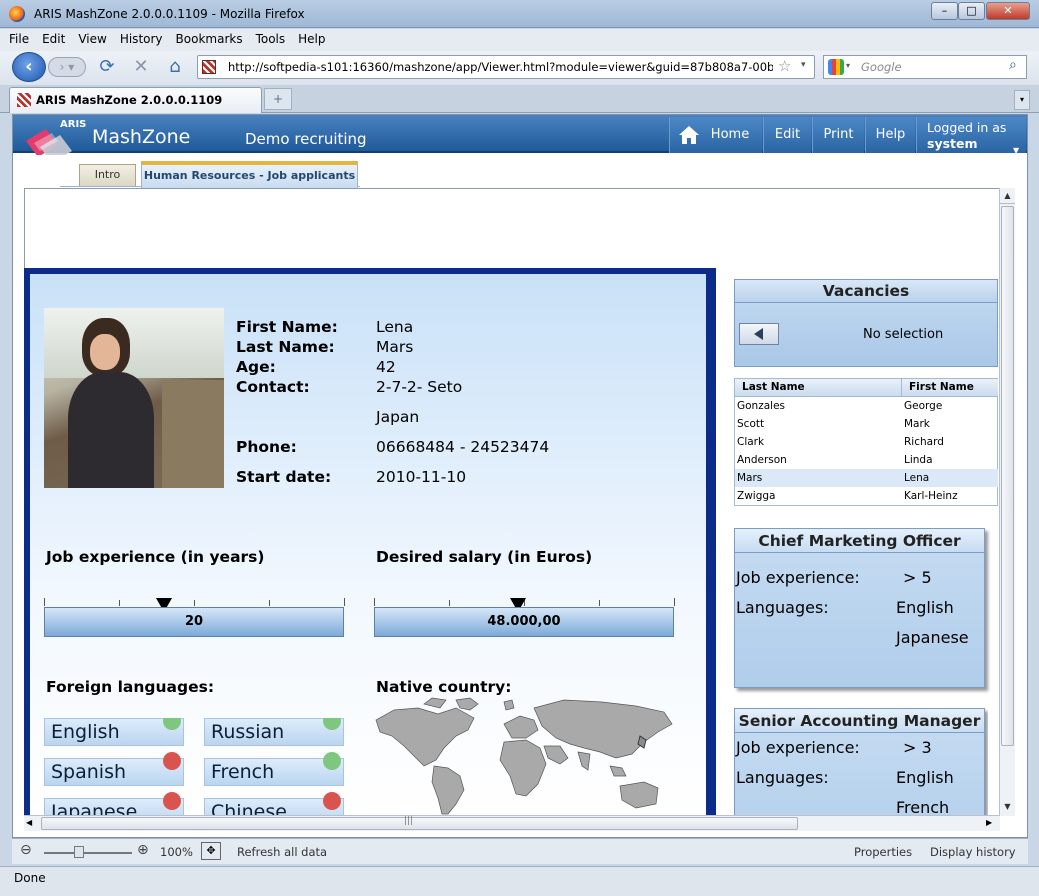 The height and width of the screenshot is (896, 1039). What do you see at coordinates (444, 687) in the screenshot?
I see `native-country-title: Native country:` at bounding box center [444, 687].